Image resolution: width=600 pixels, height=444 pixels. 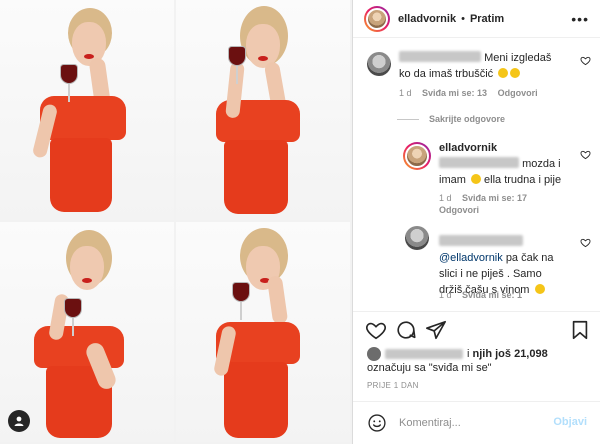 I want to click on post-comment-button: Objavi, so click(x=570, y=422).